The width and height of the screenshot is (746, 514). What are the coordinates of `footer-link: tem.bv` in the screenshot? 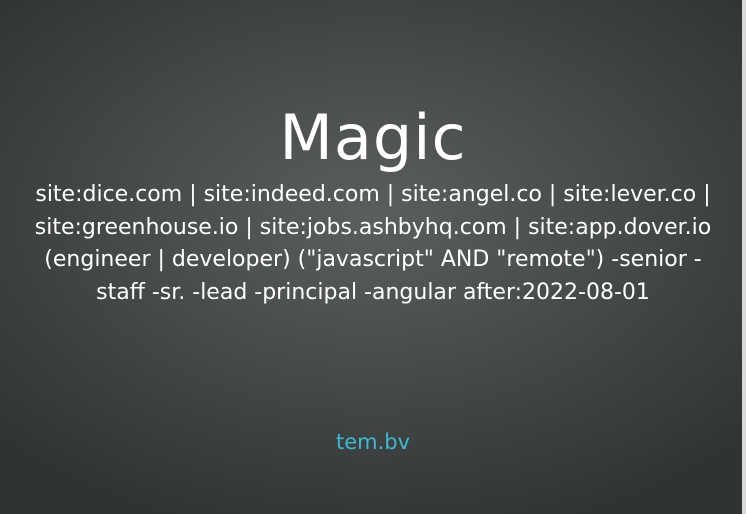 It's located at (373, 442).